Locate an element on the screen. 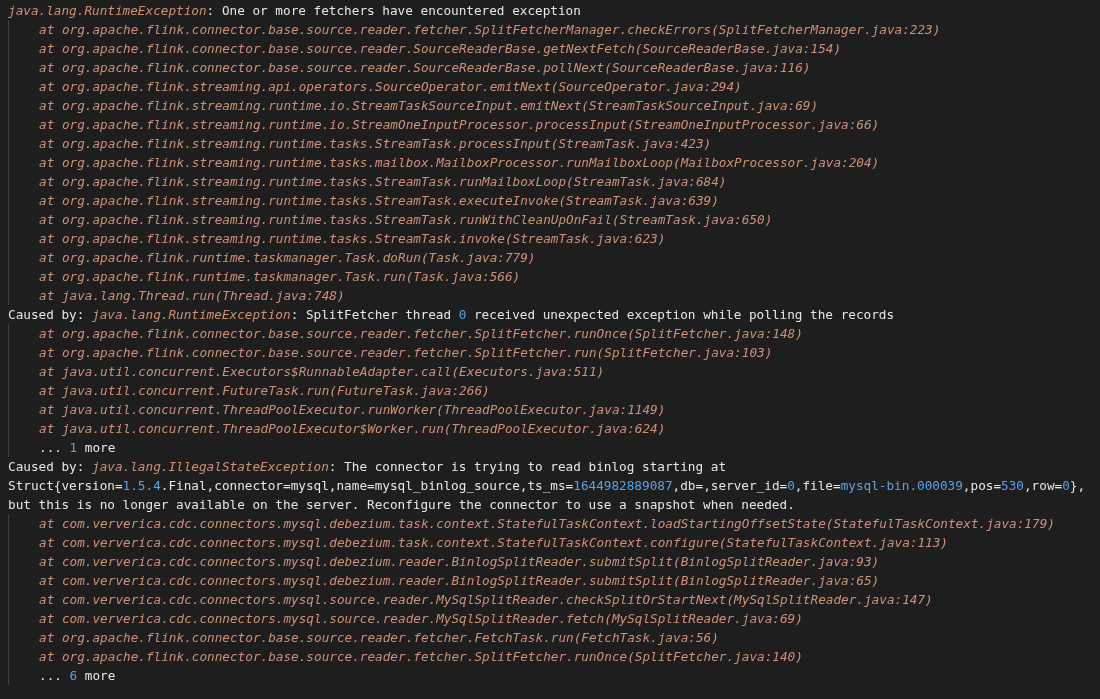 The image size is (1100, 699). log-line: java.lang.RuntimeException: One or more fetchers have encountered exception is located at coordinates (294, 11).